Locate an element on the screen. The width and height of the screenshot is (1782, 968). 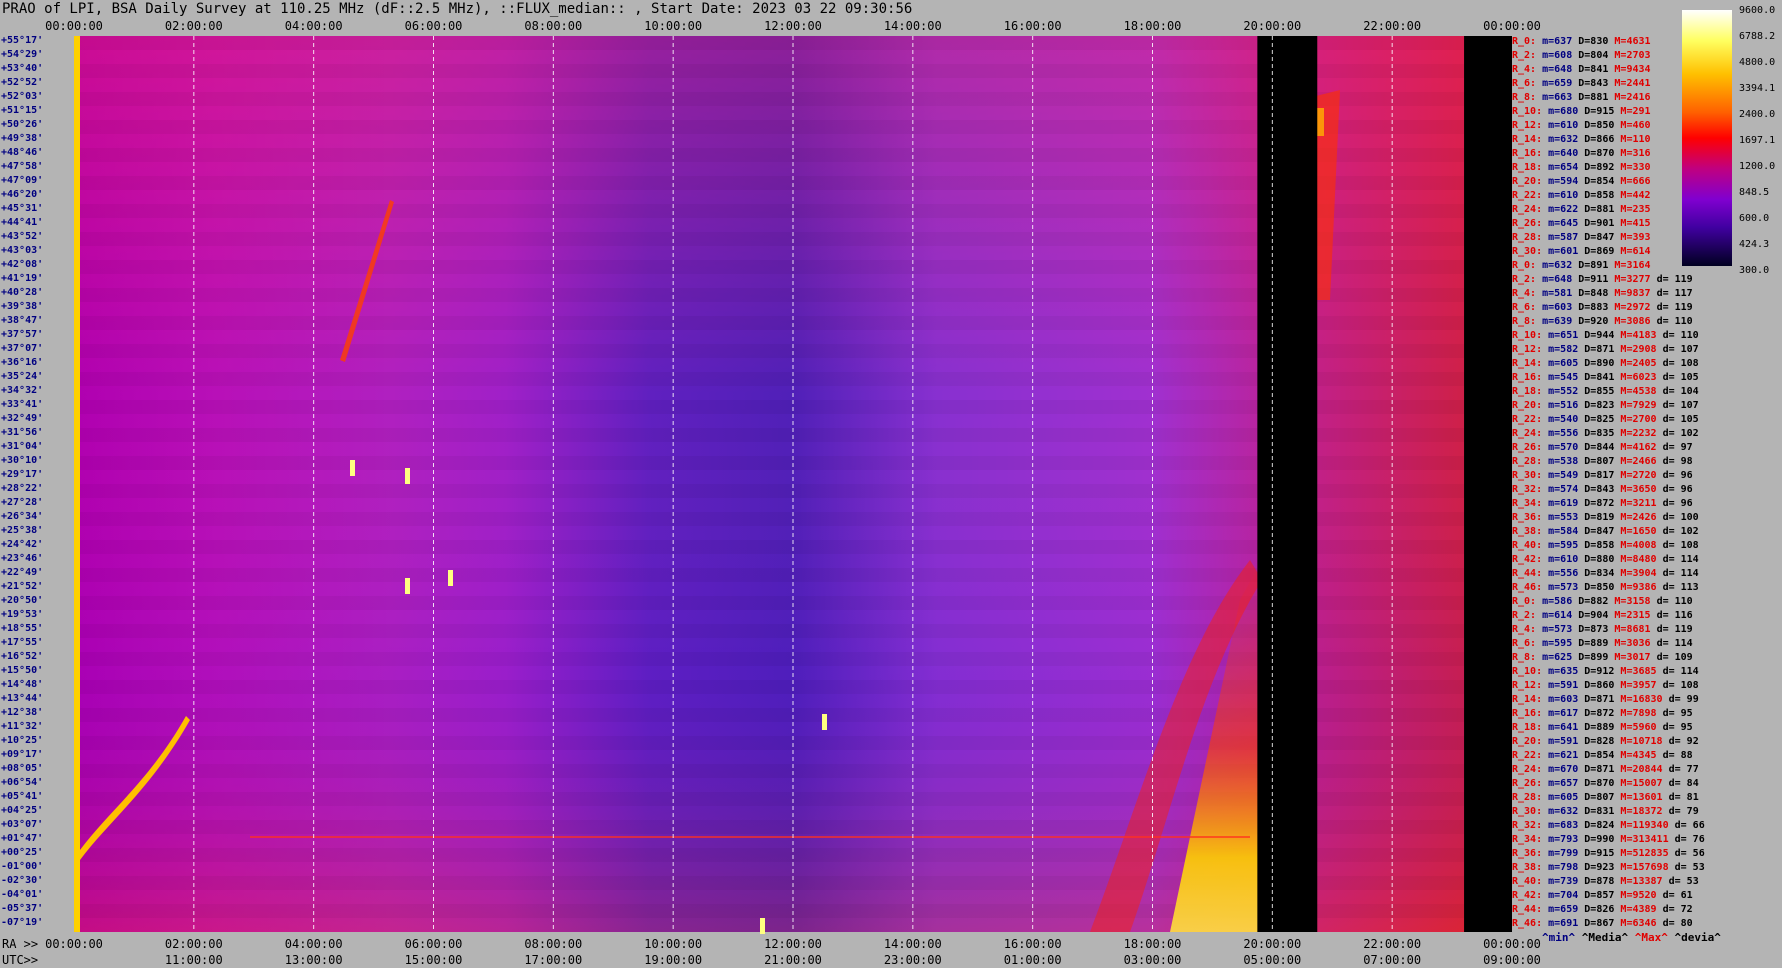
stats-cell: d= 88 is located at coordinates (1677, 755).